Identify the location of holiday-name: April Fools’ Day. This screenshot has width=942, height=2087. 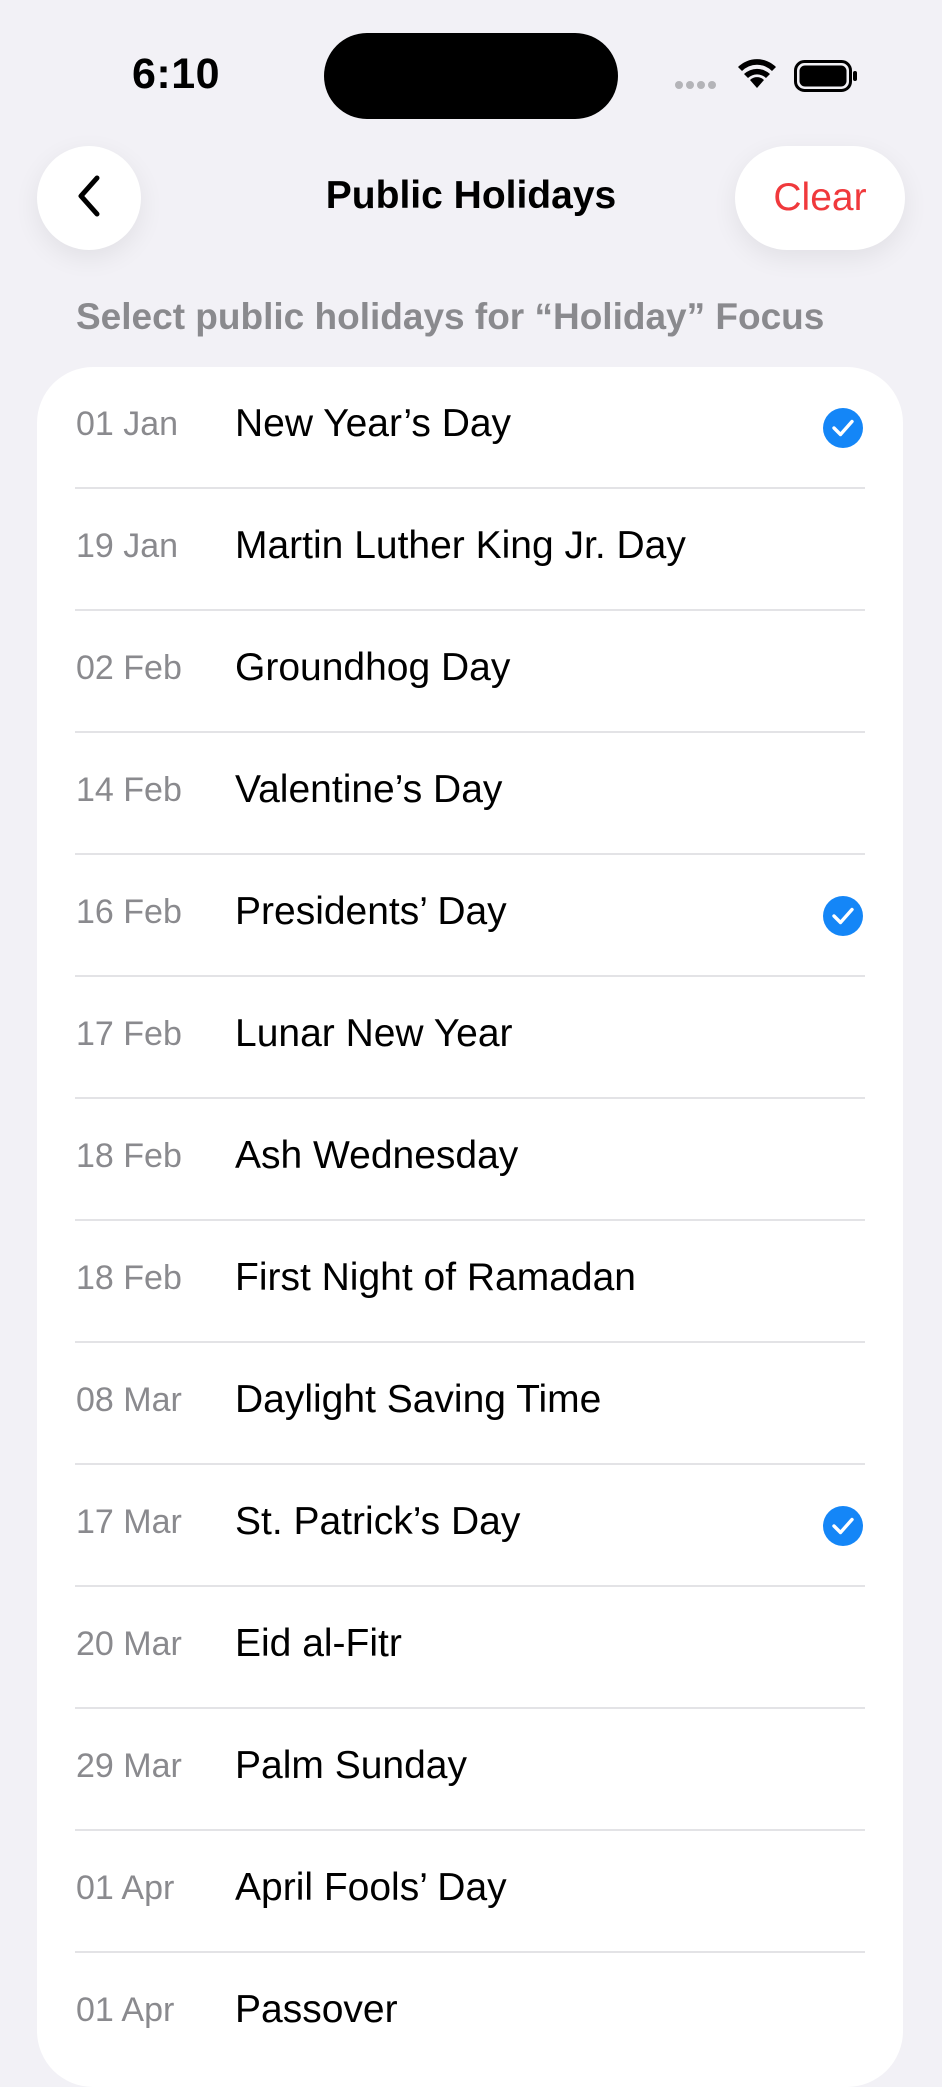
(371, 1887).